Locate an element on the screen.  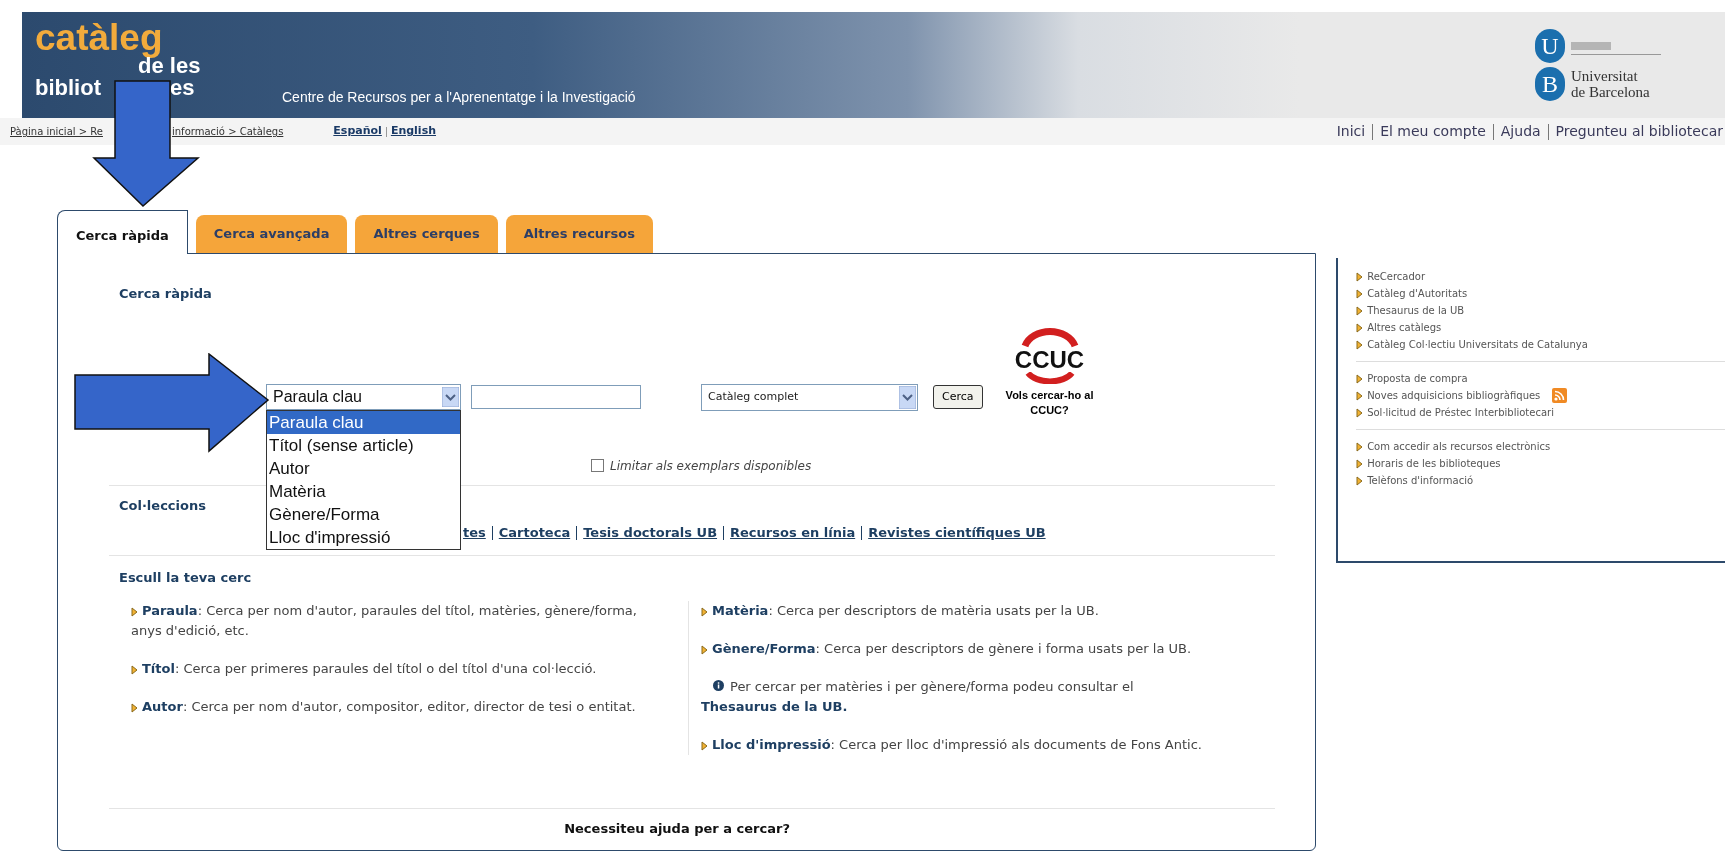
top-nav-link: El meu compte is located at coordinates (1433, 131).